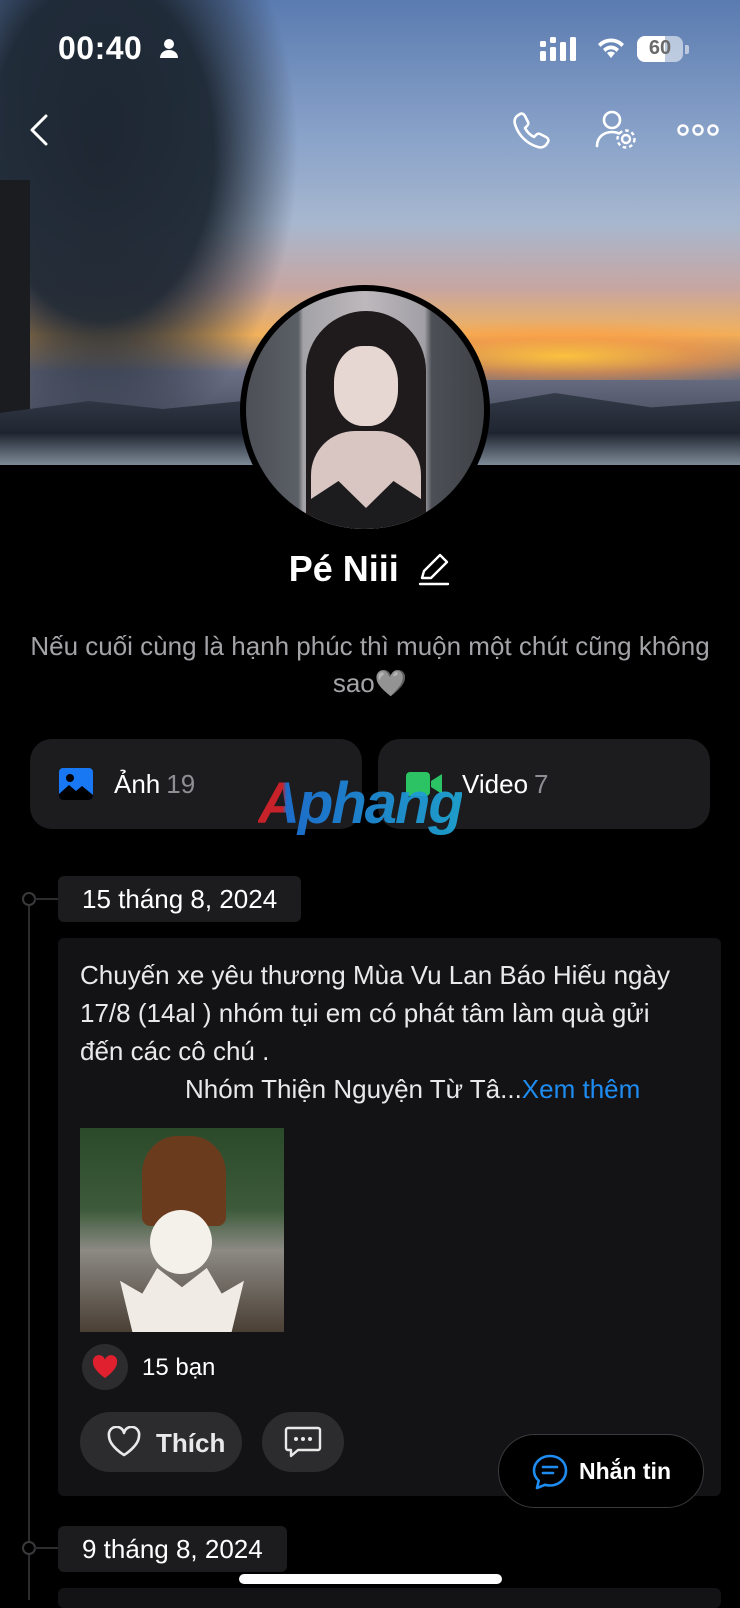 This screenshot has height=1608, width=740. I want to click on chat-bubble-icon, so click(550, 1472).